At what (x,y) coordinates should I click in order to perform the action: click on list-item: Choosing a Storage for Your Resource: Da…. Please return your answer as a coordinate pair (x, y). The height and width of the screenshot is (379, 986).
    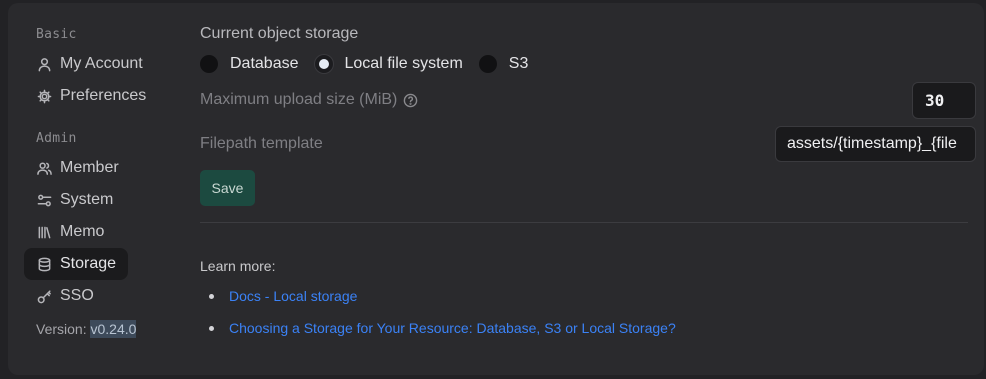
    Looking at the image, I should click on (438, 328).